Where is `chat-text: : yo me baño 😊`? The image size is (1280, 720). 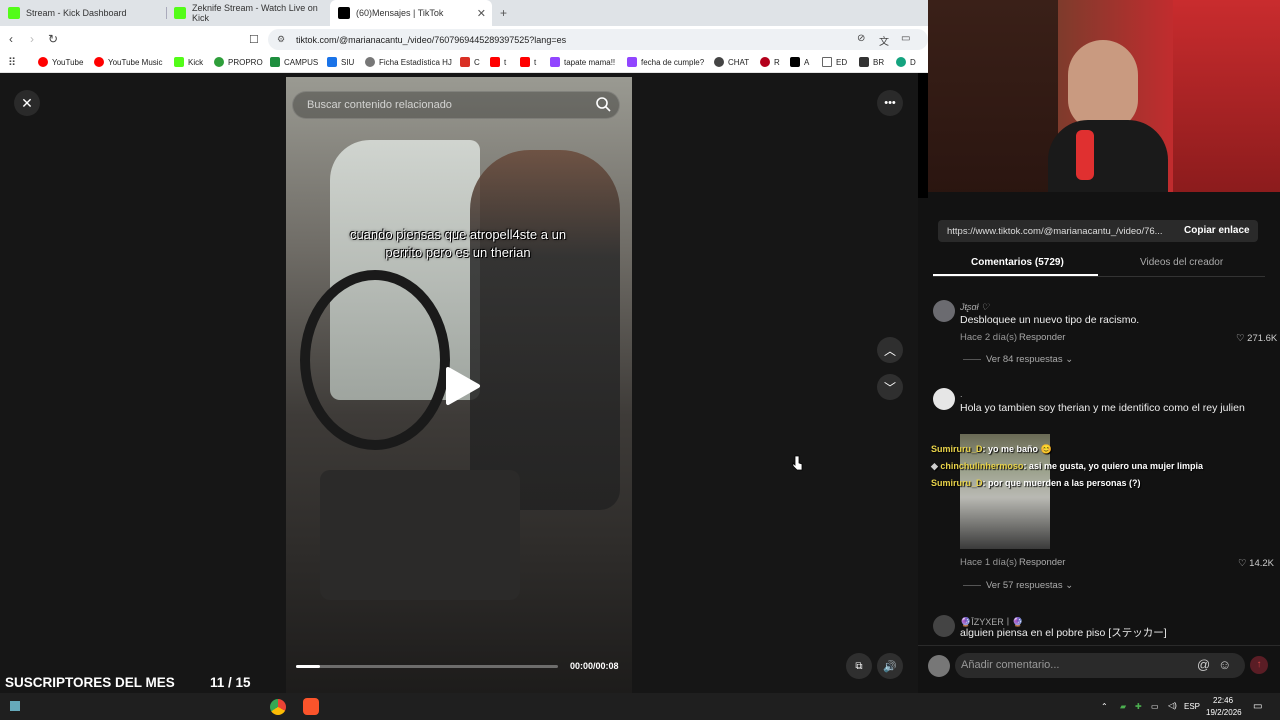 chat-text: : yo me baño 😊 is located at coordinates (1017, 449).